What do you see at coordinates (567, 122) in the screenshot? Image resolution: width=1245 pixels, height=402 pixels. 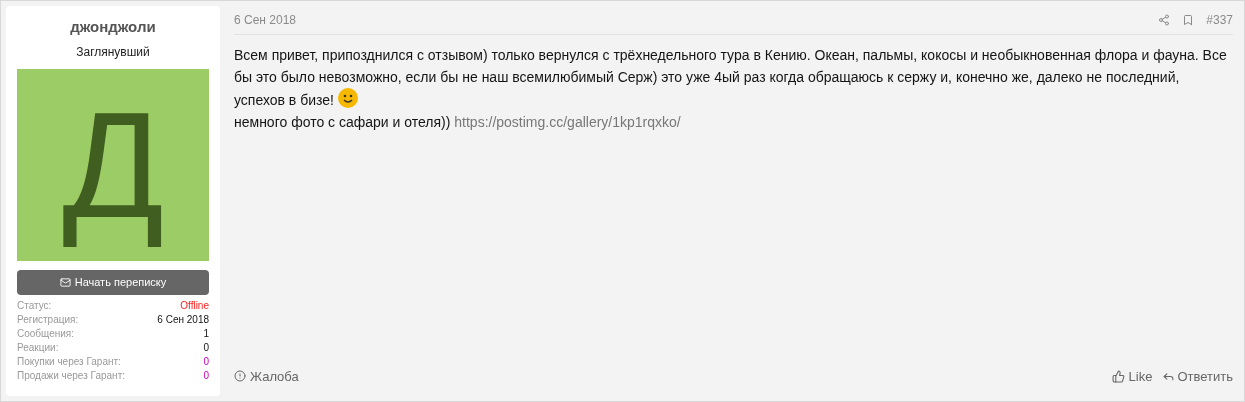 I see `gallery-link: https://postimg.cc/gallery/1kp1rqxko/` at bounding box center [567, 122].